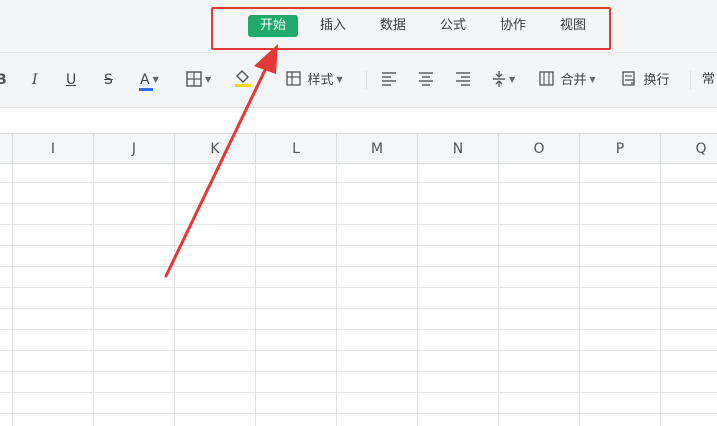  Describe the element at coordinates (273, 26) in the screenshot. I see `tab-home: 开始` at that location.